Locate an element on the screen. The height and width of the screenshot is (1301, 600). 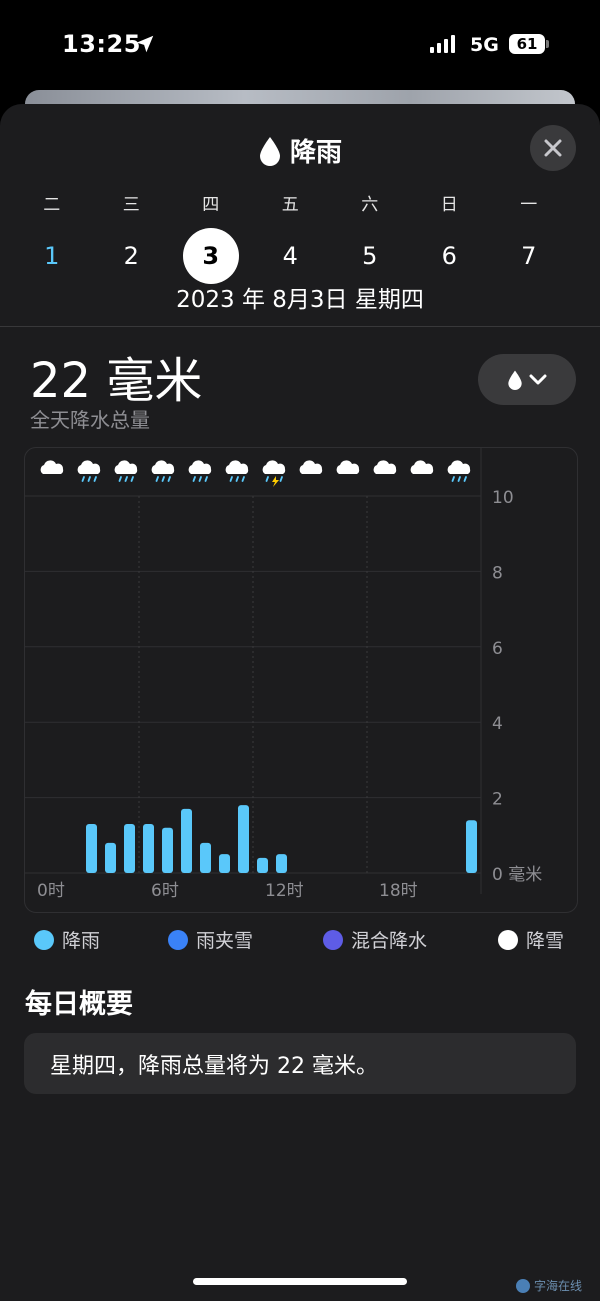
status-time: 13:25 is located at coordinates (101, 44).